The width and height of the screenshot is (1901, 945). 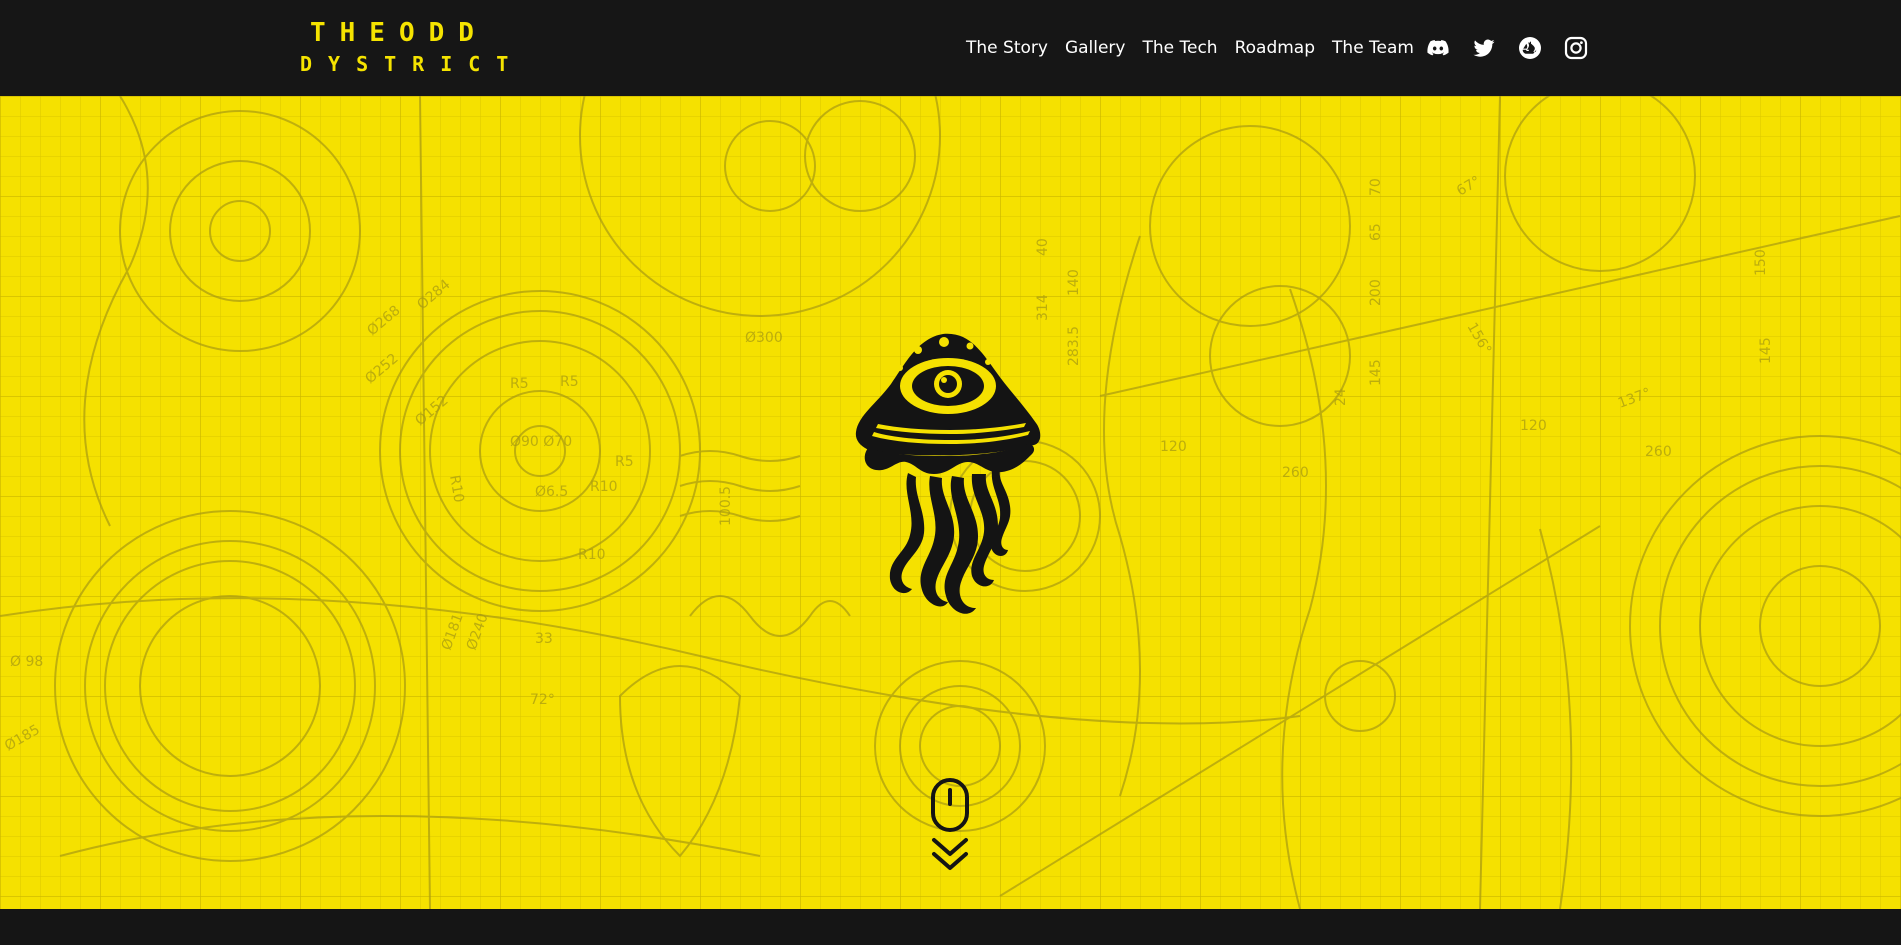 I want to click on svg-text: 283.5, so click(x=1074, y=346).